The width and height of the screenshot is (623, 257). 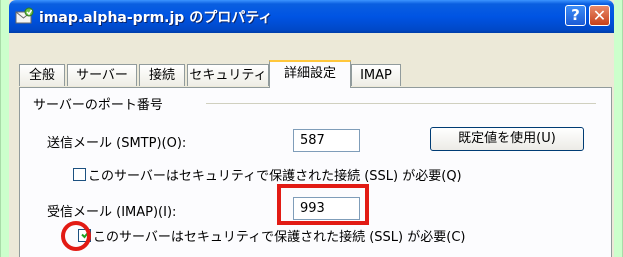 I want to click on tab-general: 全般, so click(x=42, y=75).